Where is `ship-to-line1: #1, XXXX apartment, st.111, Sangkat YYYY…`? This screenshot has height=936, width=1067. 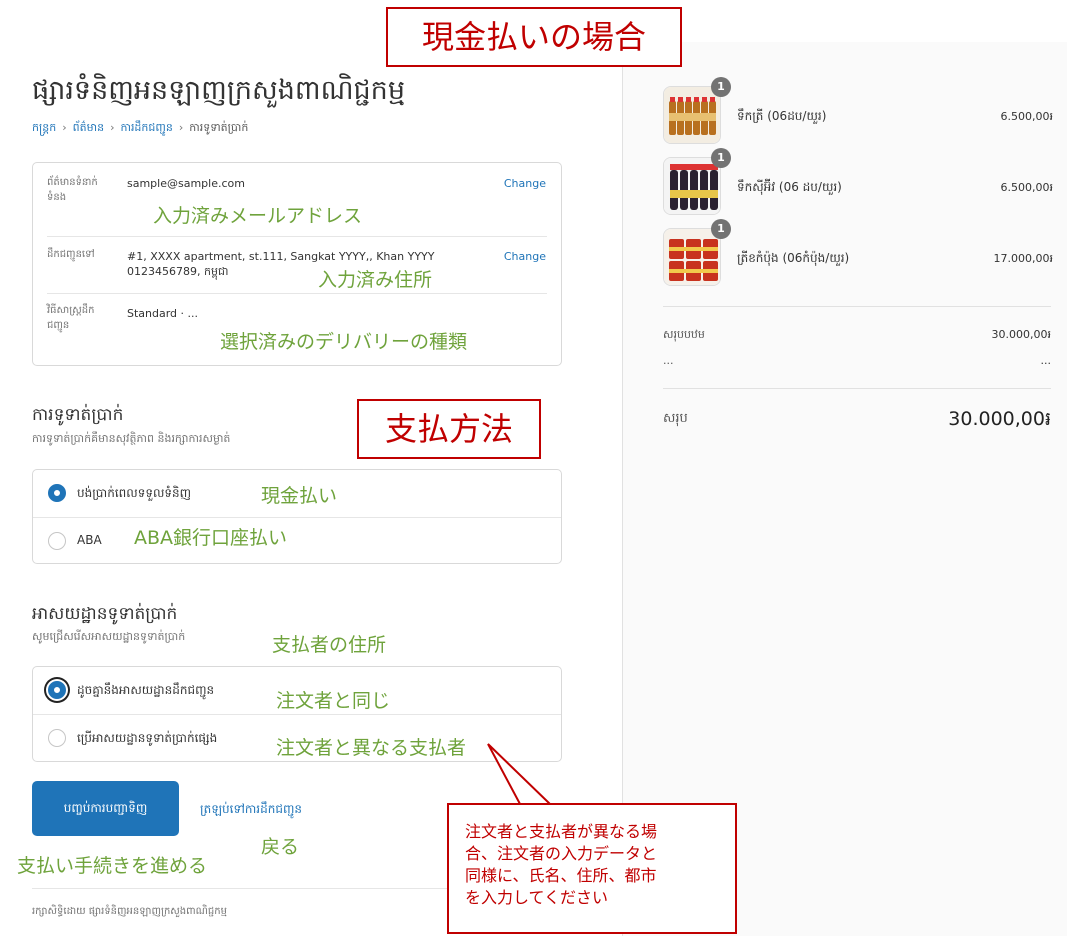 ship-to-line1: #1, XXXX apartment, st.111, Sangkat YYYY… is located at coordinates (281, 256).